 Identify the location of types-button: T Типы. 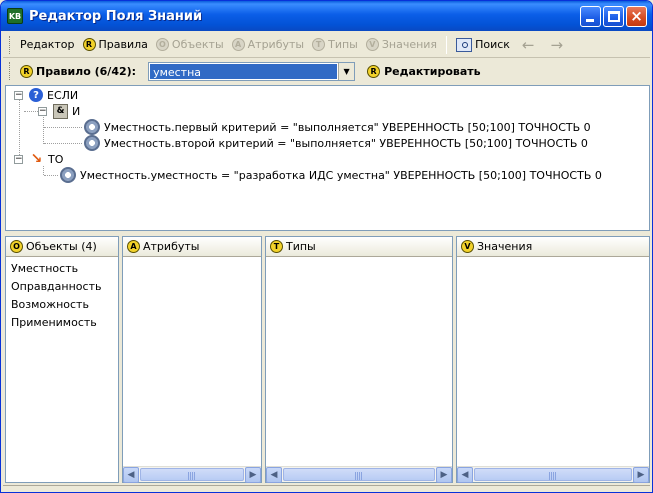
(335, 45).